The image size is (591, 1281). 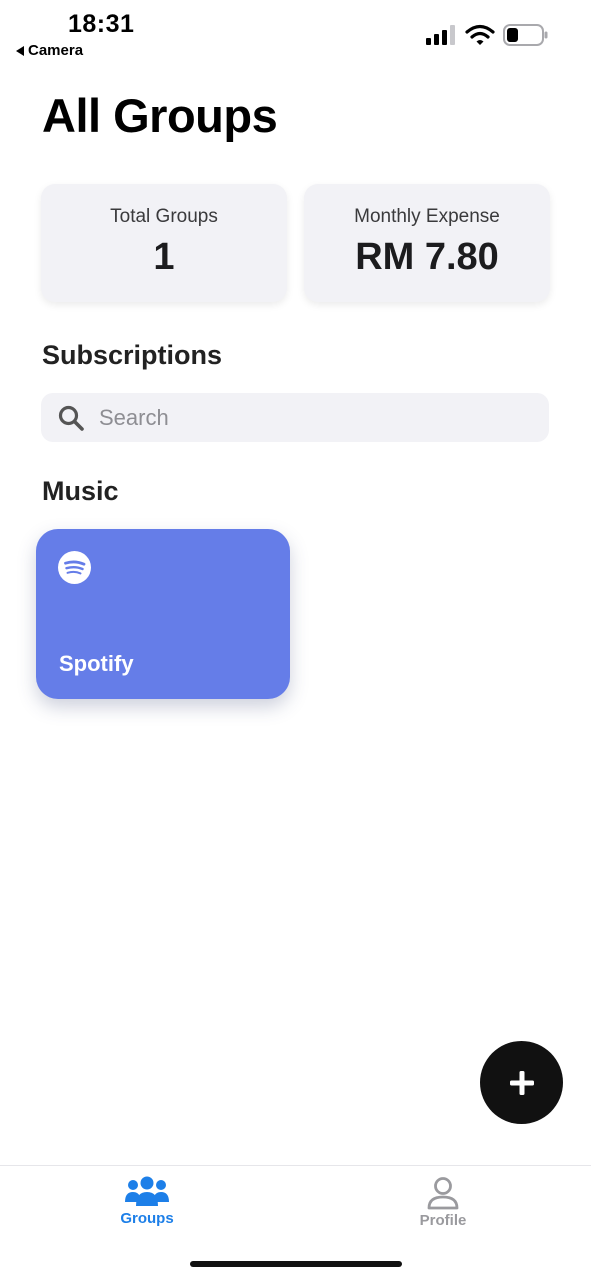 I want to click on plus-icon, so click(x=521, y=1082).